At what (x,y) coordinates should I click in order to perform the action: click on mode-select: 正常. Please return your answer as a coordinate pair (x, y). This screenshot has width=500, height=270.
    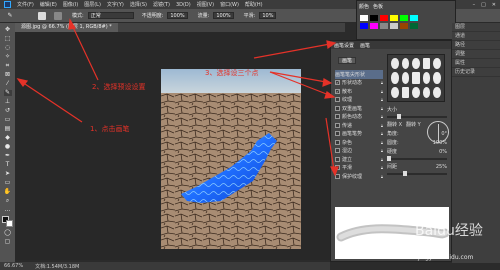
    Looking at the image, I should click on (110, 15).